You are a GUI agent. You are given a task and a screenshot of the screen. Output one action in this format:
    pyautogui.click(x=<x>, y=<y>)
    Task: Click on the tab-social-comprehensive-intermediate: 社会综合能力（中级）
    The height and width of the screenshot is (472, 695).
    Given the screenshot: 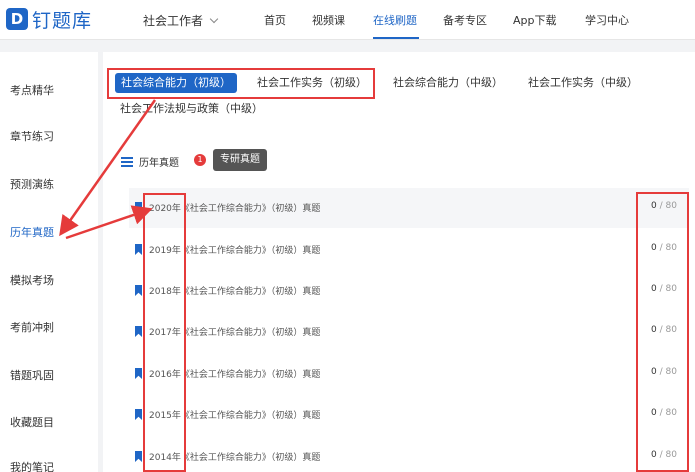 What is the action you would take?
    pyautogui.click(x=448, y=83)
    